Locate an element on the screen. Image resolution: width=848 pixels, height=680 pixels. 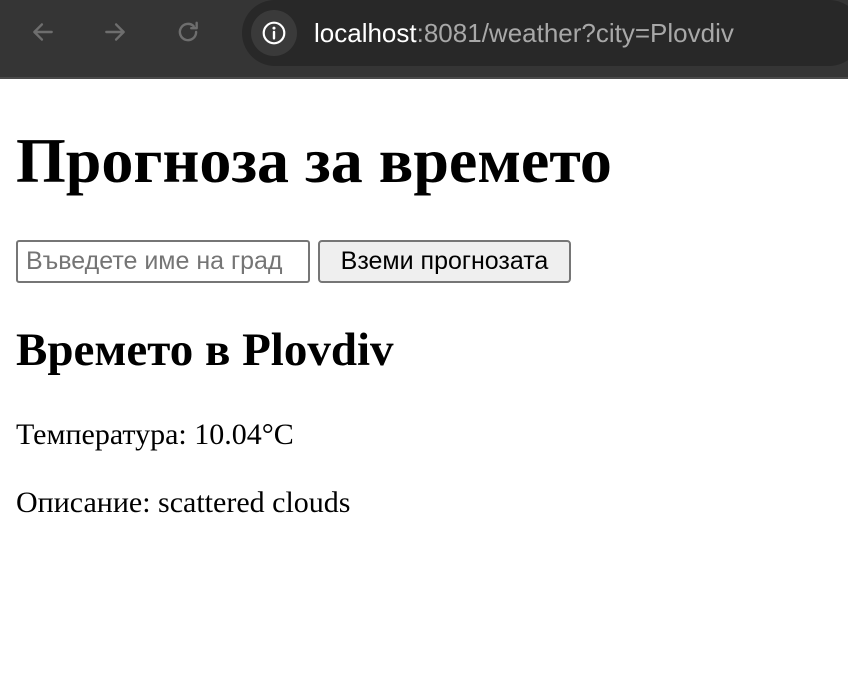
forward-button is located at coordinates (115, 32).